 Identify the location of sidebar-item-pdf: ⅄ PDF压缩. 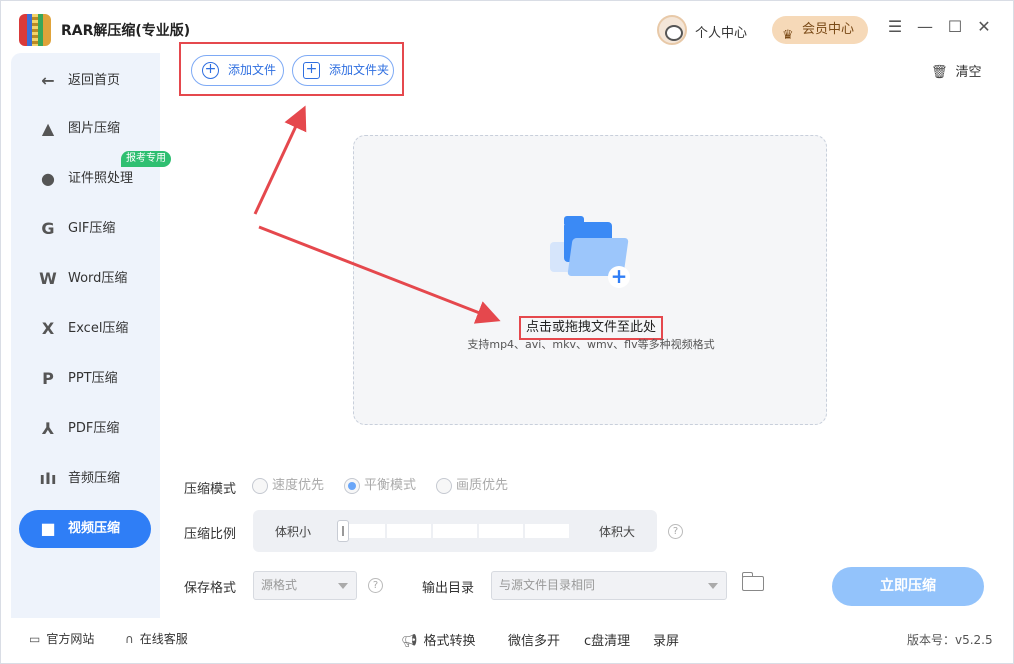
(85, 429).